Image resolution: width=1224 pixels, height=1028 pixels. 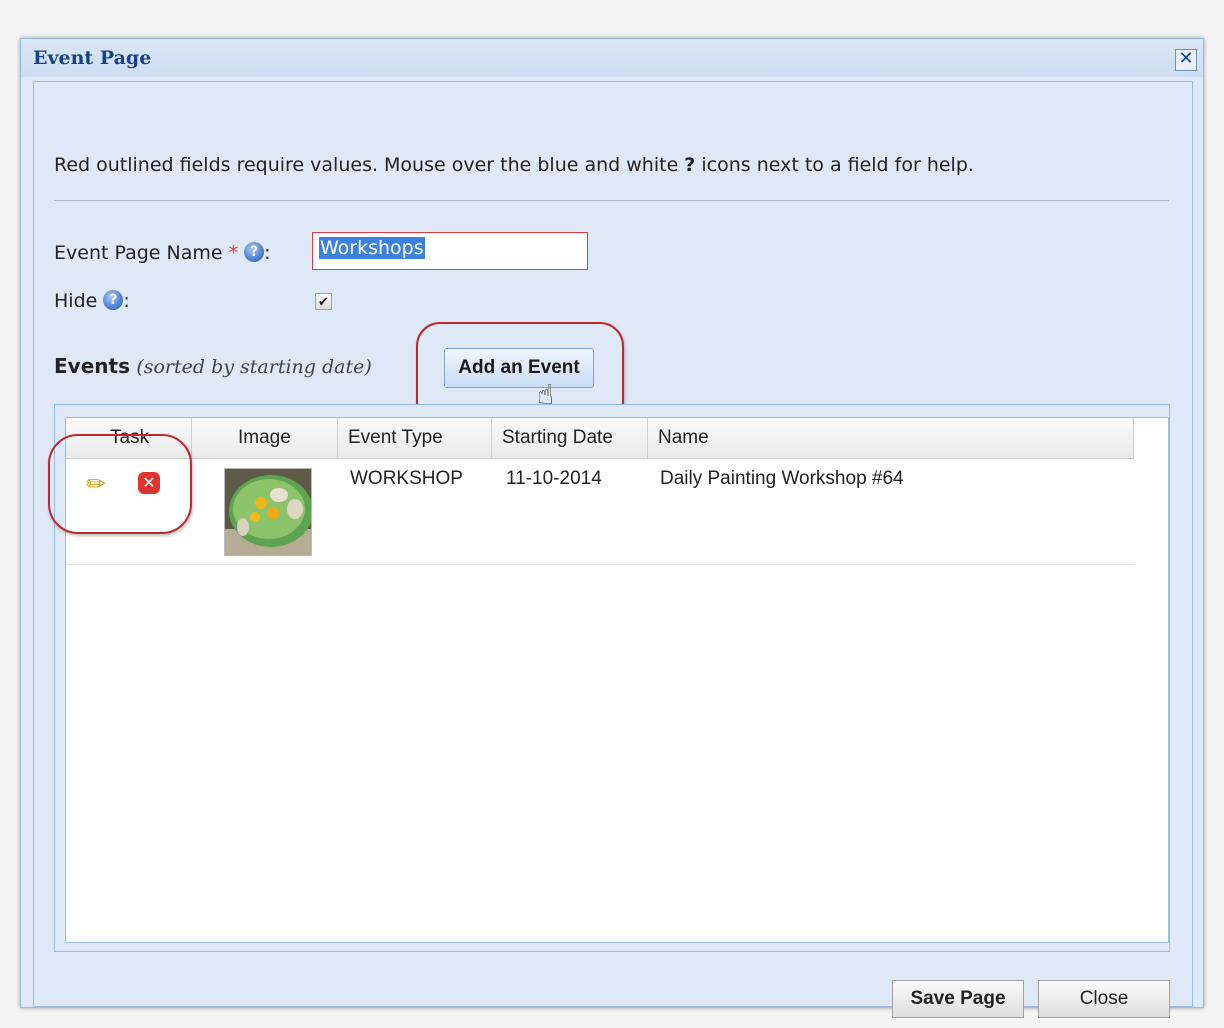 I want to click on close-icon: ✕, so click(x=1186, y=60).